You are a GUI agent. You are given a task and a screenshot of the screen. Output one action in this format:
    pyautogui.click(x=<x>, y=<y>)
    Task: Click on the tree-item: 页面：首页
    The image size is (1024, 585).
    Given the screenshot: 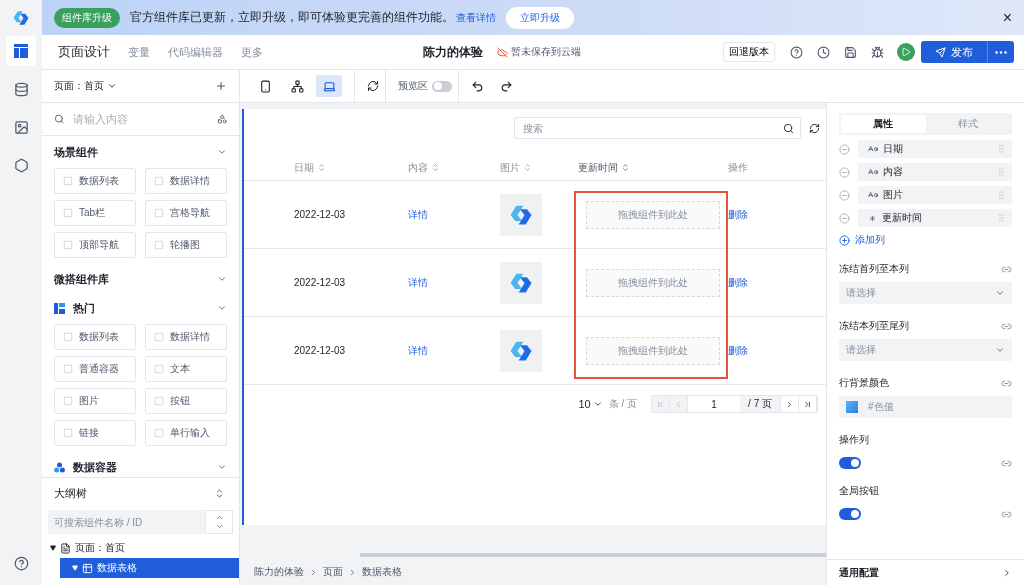 What is the action you would take?
    pyautogui.click(x=143, y=548)
    